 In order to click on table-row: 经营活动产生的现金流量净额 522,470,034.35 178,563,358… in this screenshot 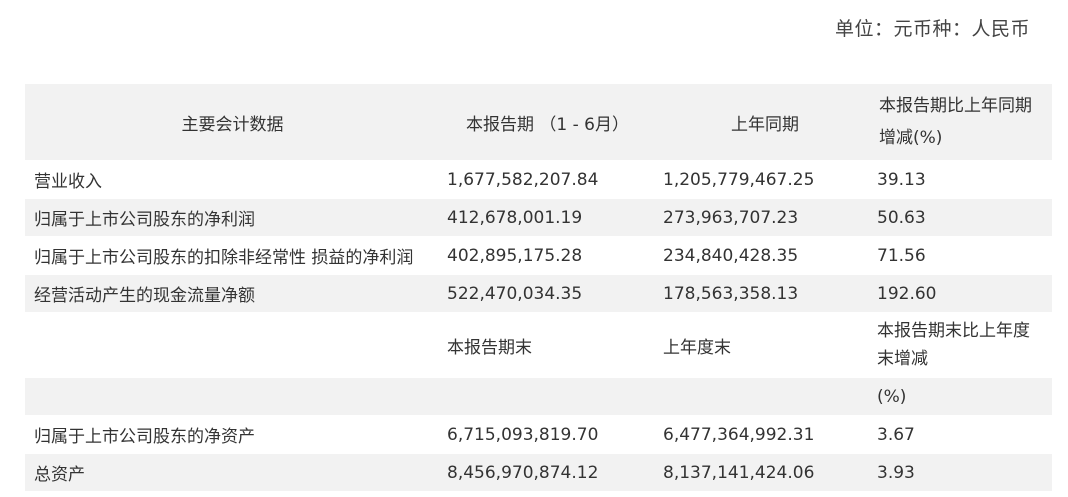, I will do `click(538, 294)`.